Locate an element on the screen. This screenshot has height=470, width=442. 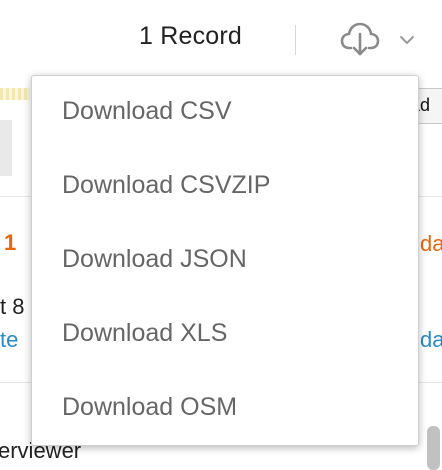
menu-item-download-csv: Download CSV is located at coordinates (225, 113).